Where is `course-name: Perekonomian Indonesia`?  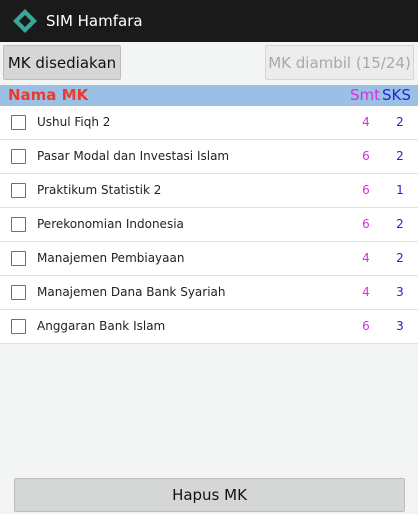
course-name: Perekonomian Indonesia is located at coordinates (110, 224).